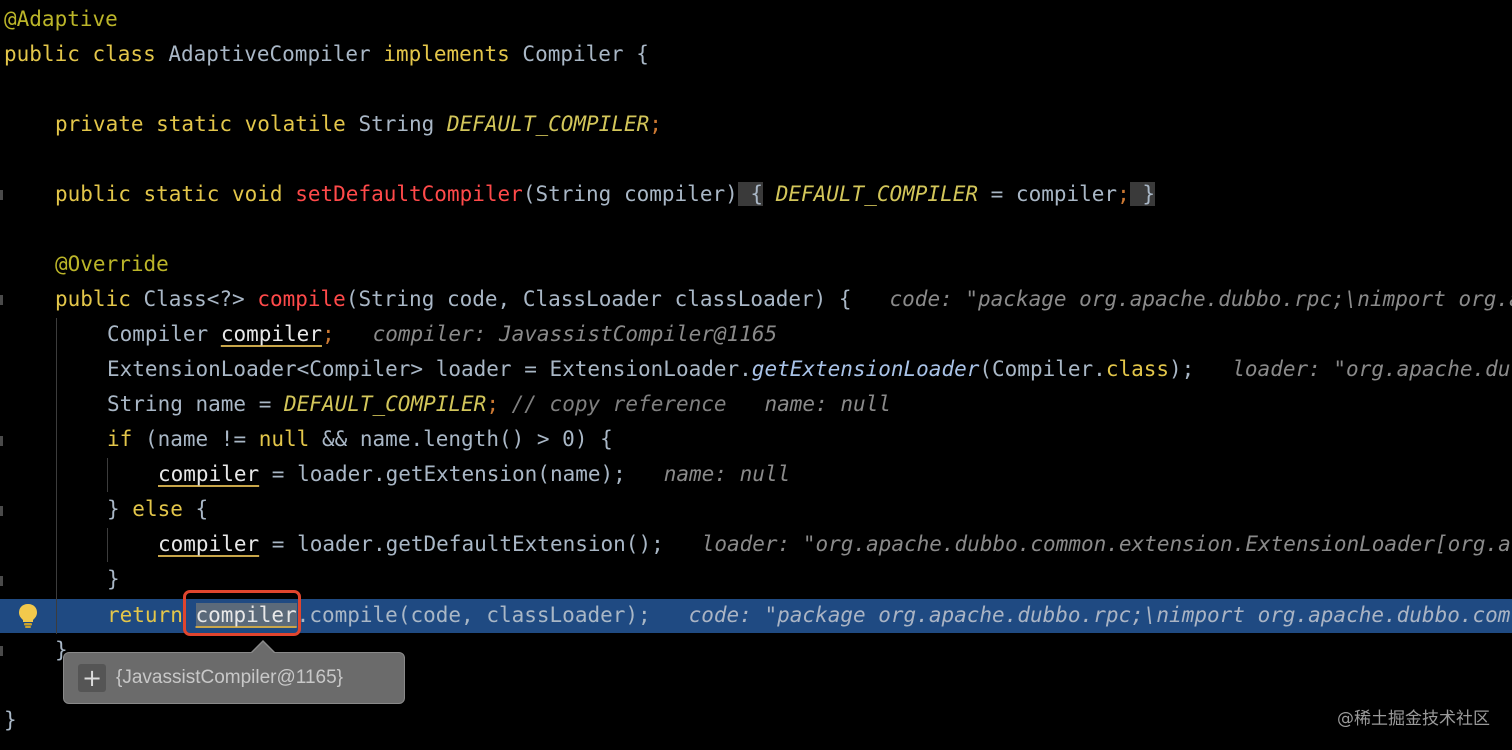 This screenshot has width=1512, height=750. Describe the element at coordinates (442, 474) in the screenshot. I see `code-text: = loader.getExtension(name);` at that location.